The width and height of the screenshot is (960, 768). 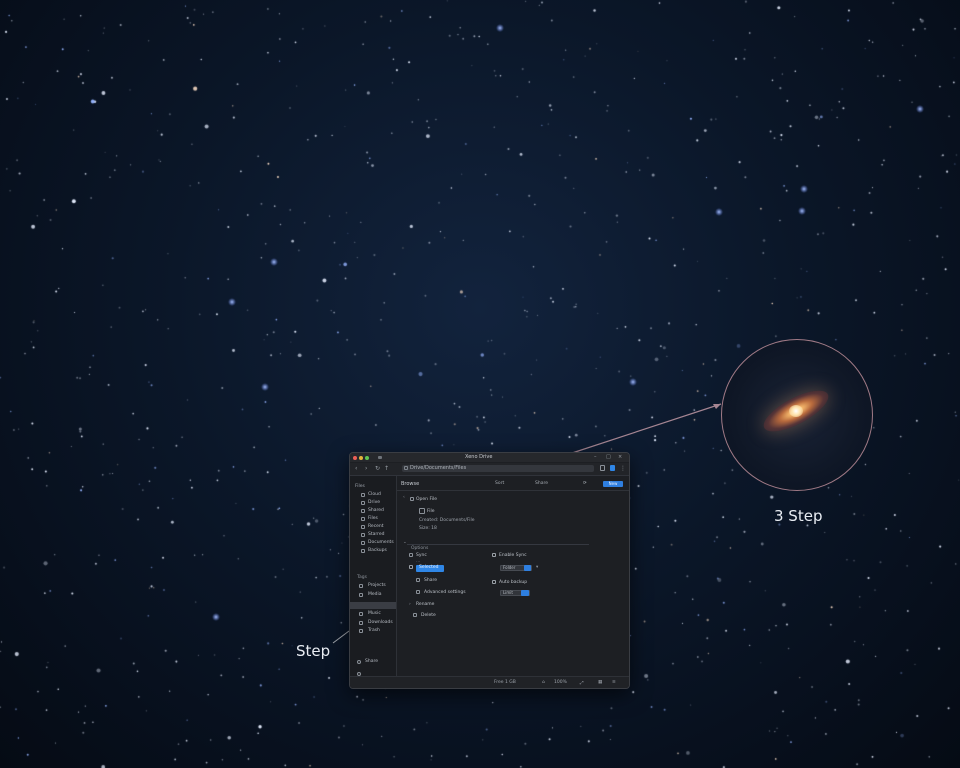 What do you see at coordinates (405, 542) in the screenshot?
I see `chevron-down-icon: ⌄` at bounding box center [405, 542].